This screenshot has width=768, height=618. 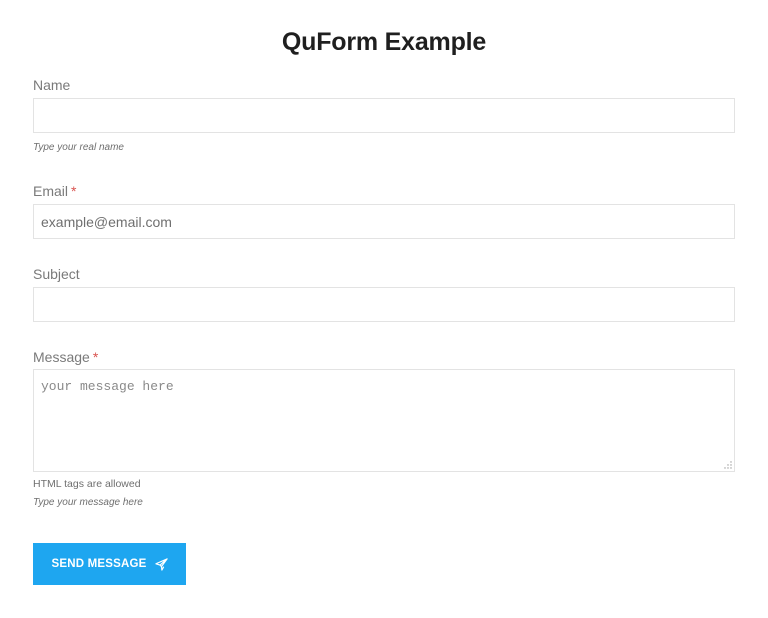 I want to click on message-required-mark: *, so click(x=95, y=357).